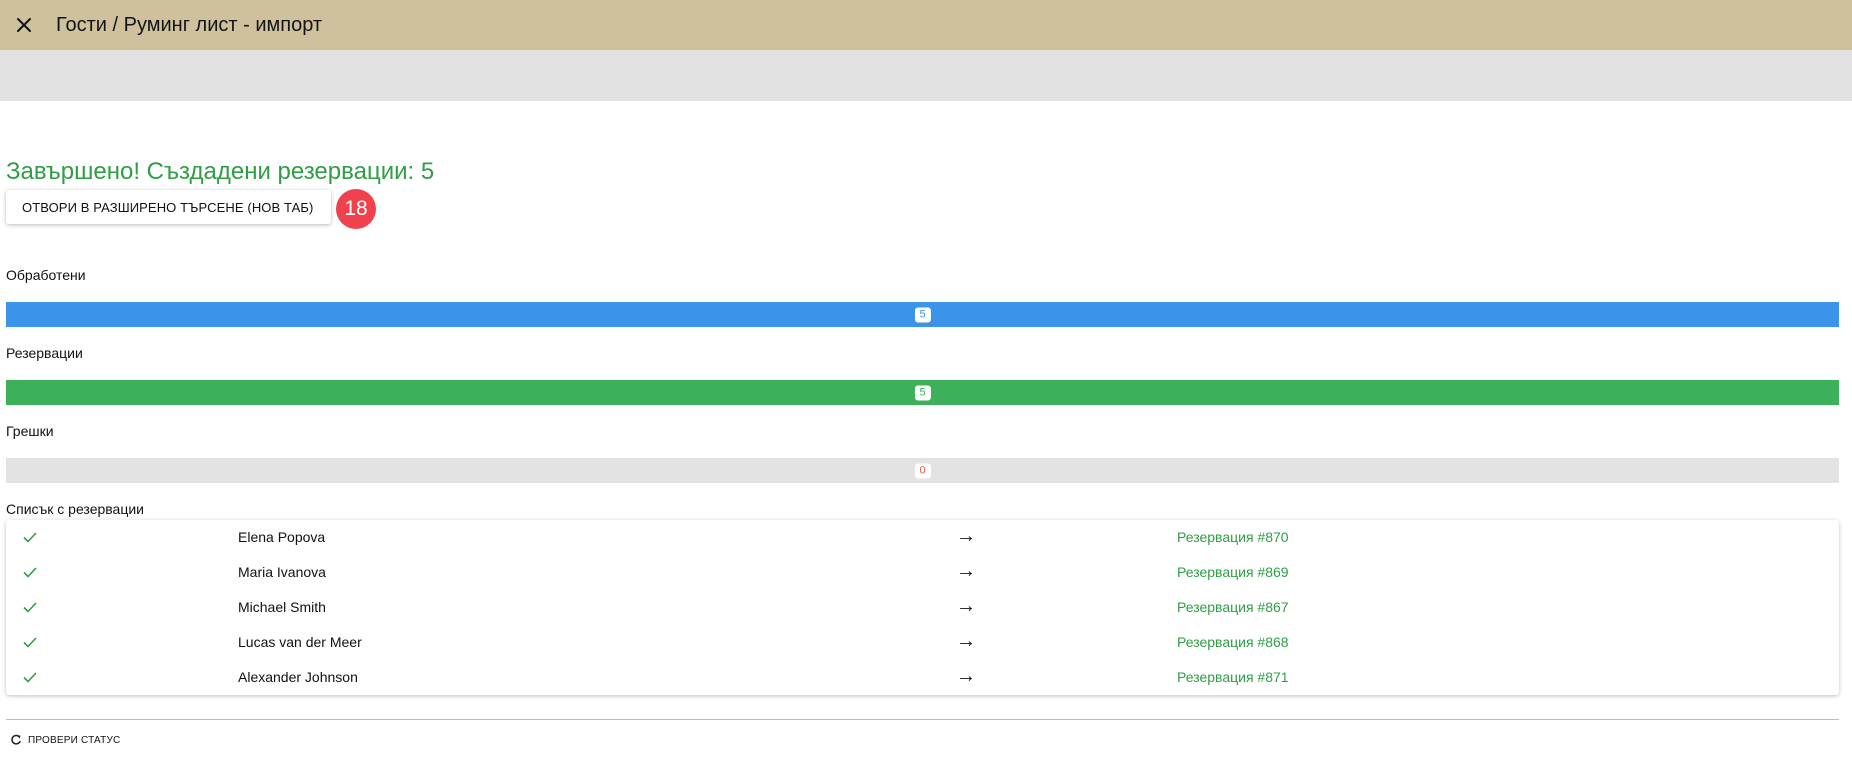 Image resolution: width=1852 pixels, height=766 pixels. What do you see at coordinates (30, 431) in the screenshot?
I see `errors-label: Грешки` at bounding box center [30, 431].